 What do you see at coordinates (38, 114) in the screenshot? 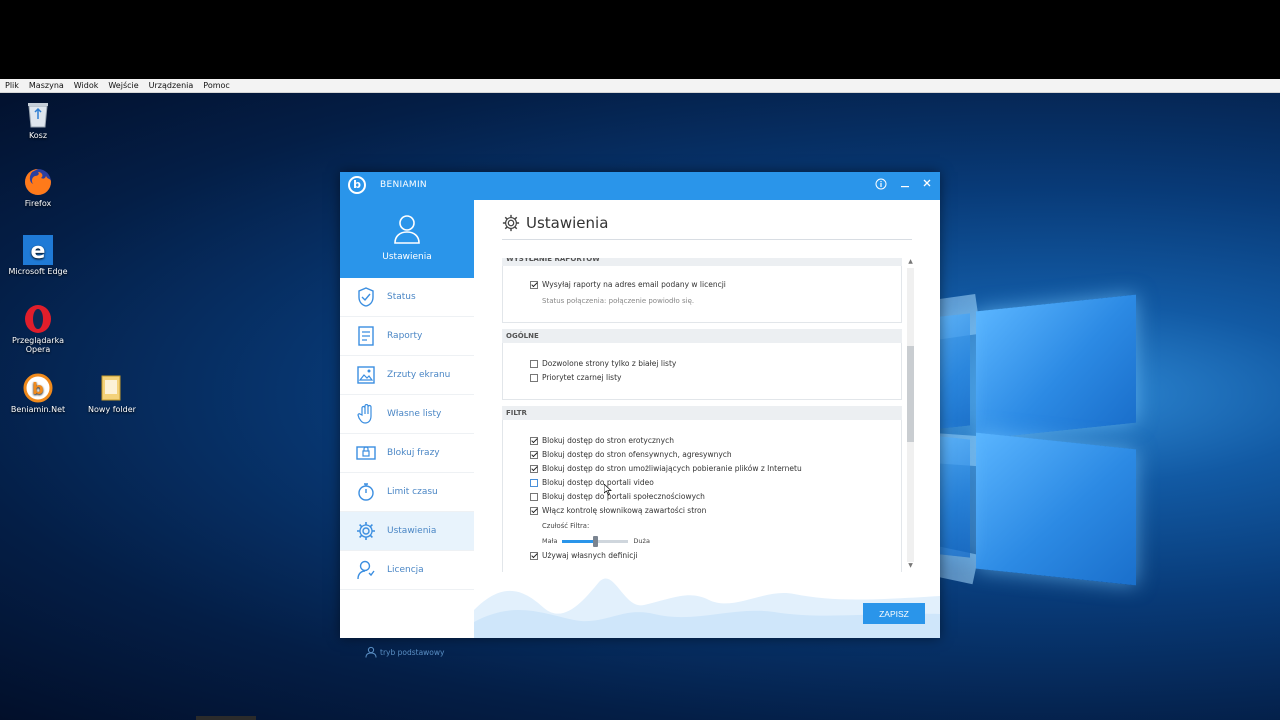
I see `recycle-bin-icon` at bounding box center [38, 114].